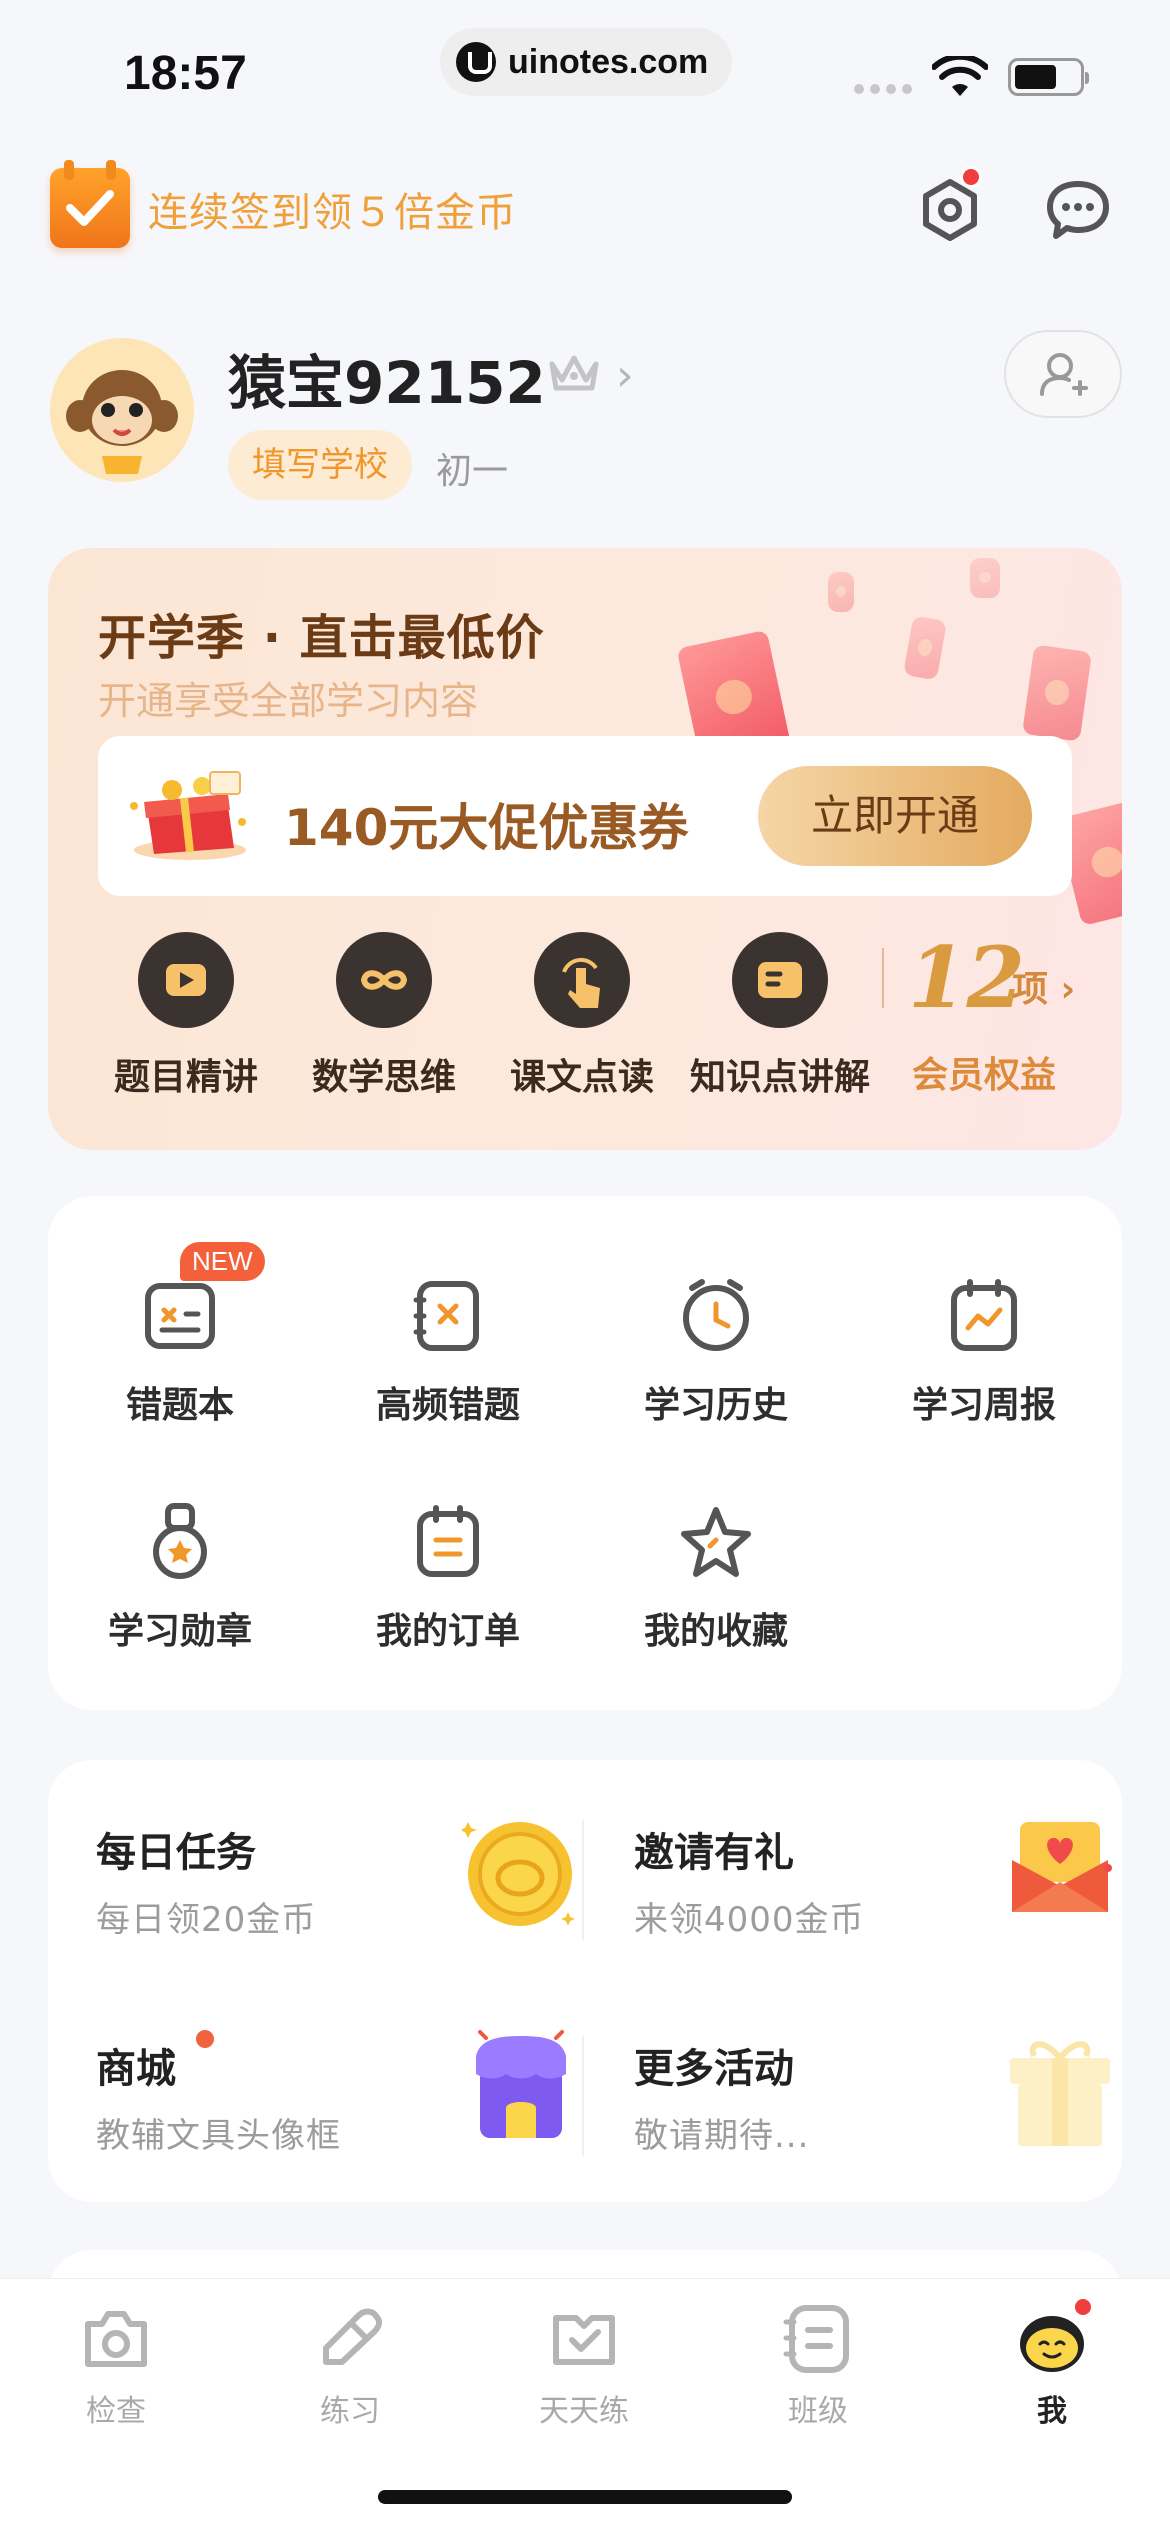  I want to click on tool-label: 学习历史, so click(715, 1405).